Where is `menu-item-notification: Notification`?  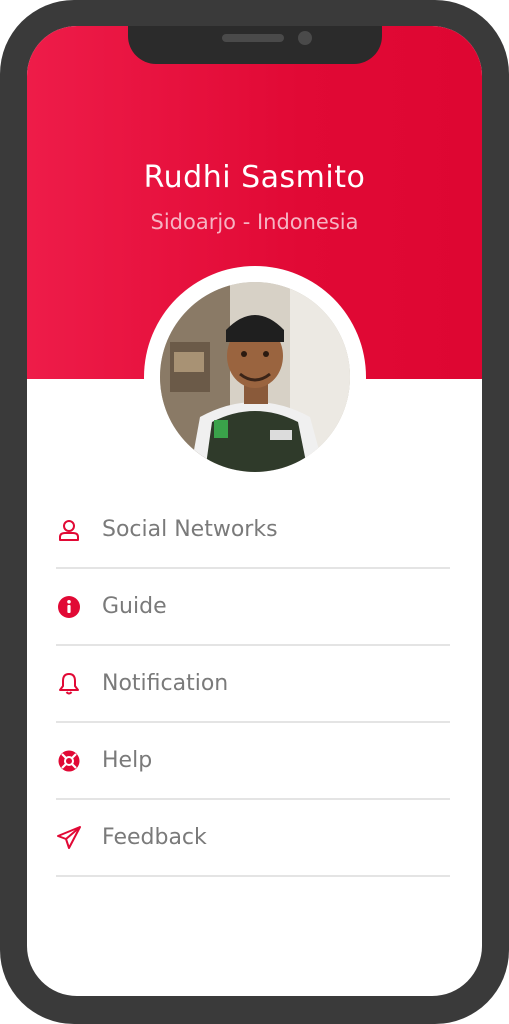 menu-item-notification: Notification is located at coordinates (253, 684).